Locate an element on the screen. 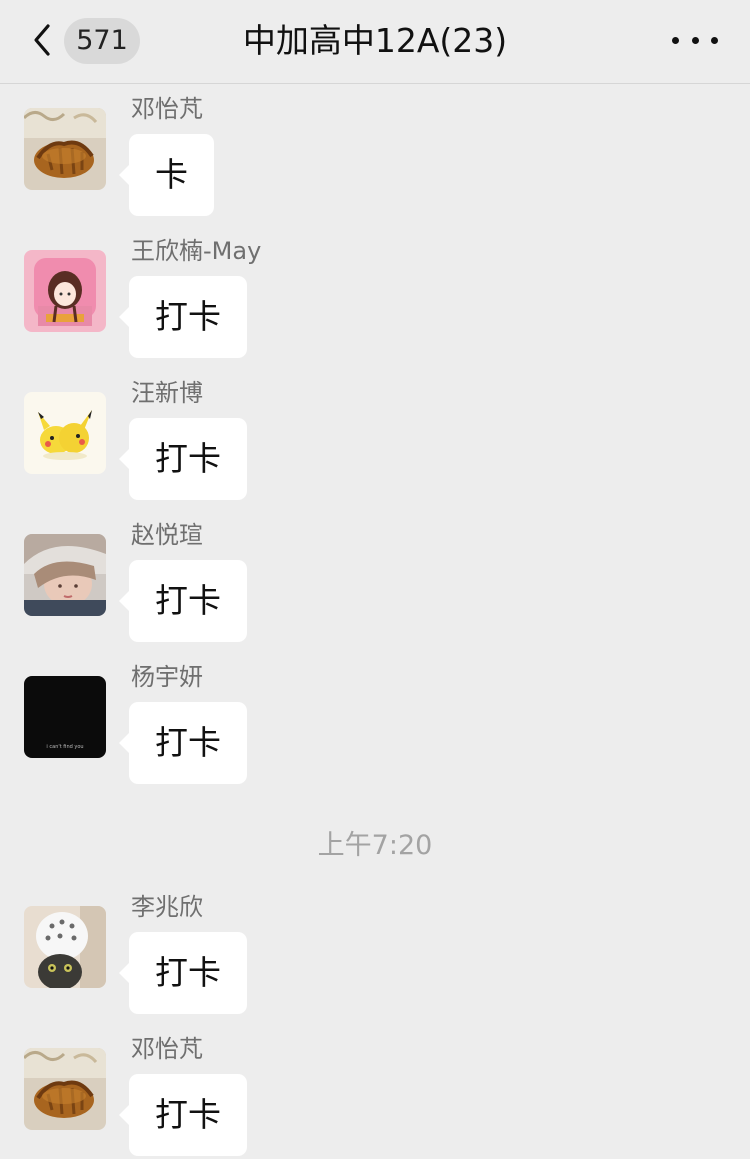  pikachu-pair-icon is located at coordinates (65, 433).